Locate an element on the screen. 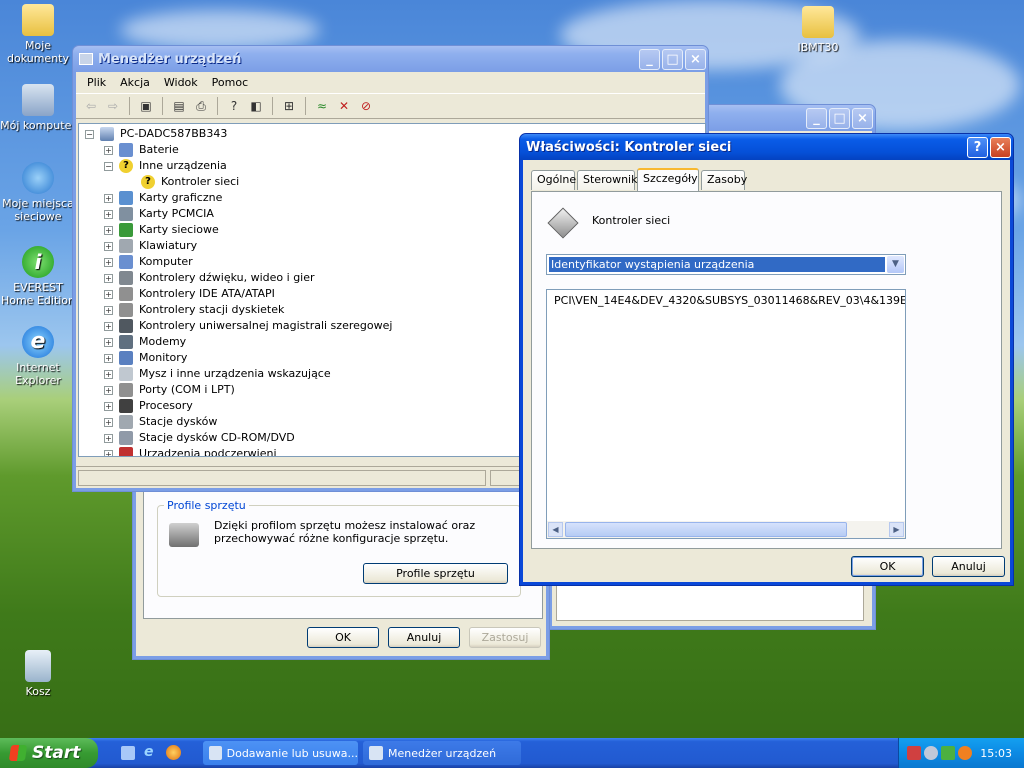  tree-item: + Urządzenia podczerwieni is located at coordinates (190, 451).